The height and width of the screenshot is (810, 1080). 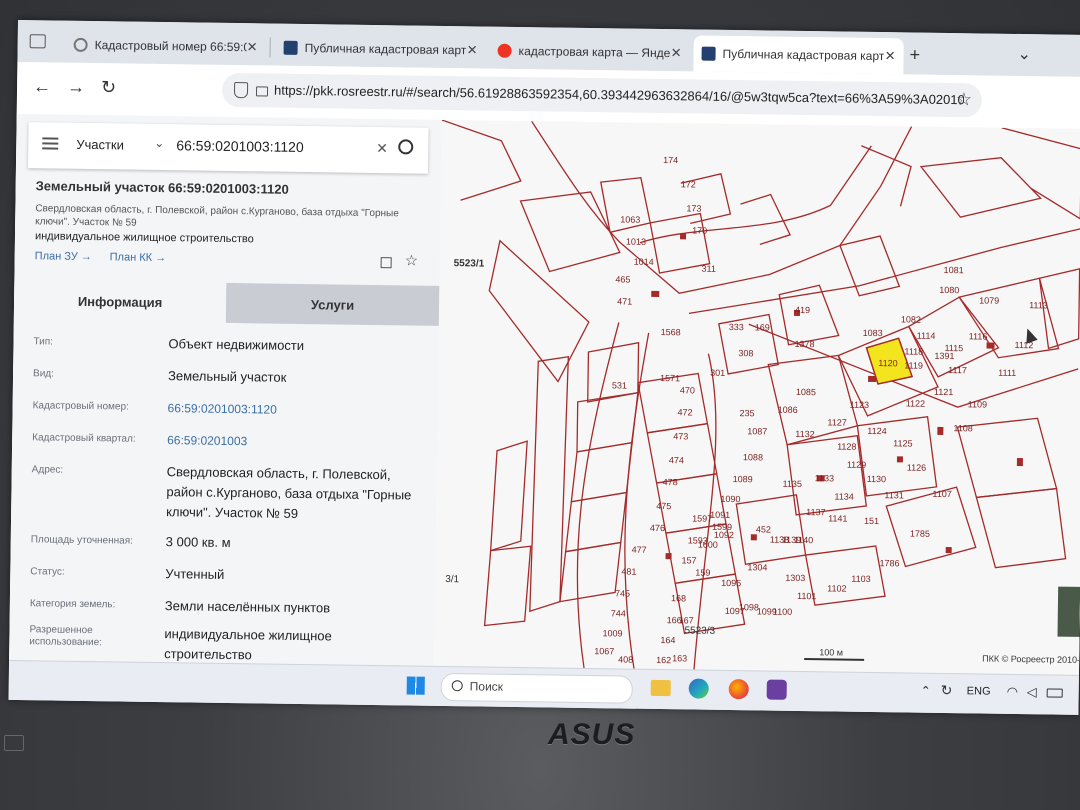 I want to click on parcel-number-label: 452, so click(x=763, y=529).